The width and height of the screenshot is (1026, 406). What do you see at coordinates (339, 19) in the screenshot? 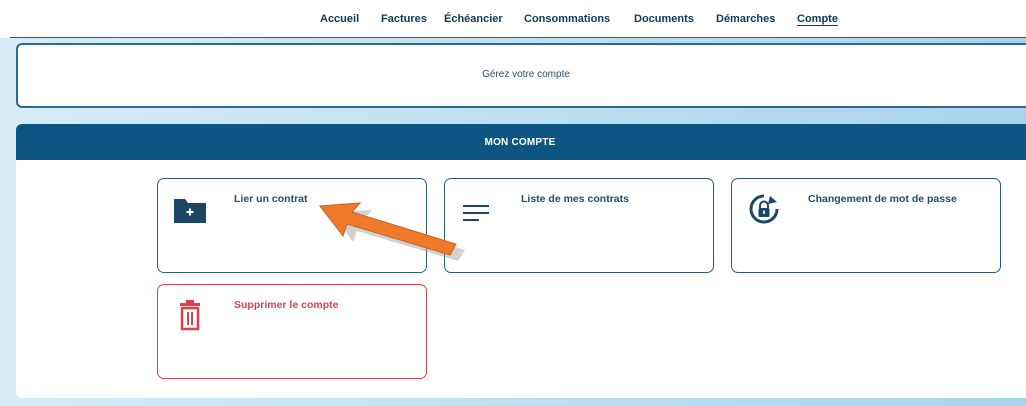
I see `nav-item-accueil: Accueil` at bounding box center [339, 19].